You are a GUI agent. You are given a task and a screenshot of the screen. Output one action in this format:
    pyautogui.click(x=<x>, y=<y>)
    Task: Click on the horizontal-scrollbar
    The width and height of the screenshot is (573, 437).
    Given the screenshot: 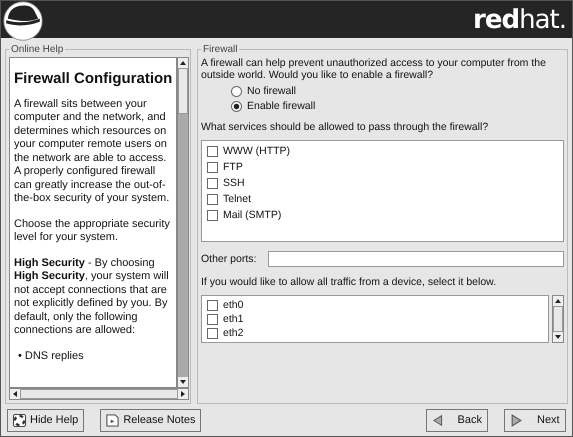 What is the action you would take?
    pyautogui.click(x=99, y=394)
    